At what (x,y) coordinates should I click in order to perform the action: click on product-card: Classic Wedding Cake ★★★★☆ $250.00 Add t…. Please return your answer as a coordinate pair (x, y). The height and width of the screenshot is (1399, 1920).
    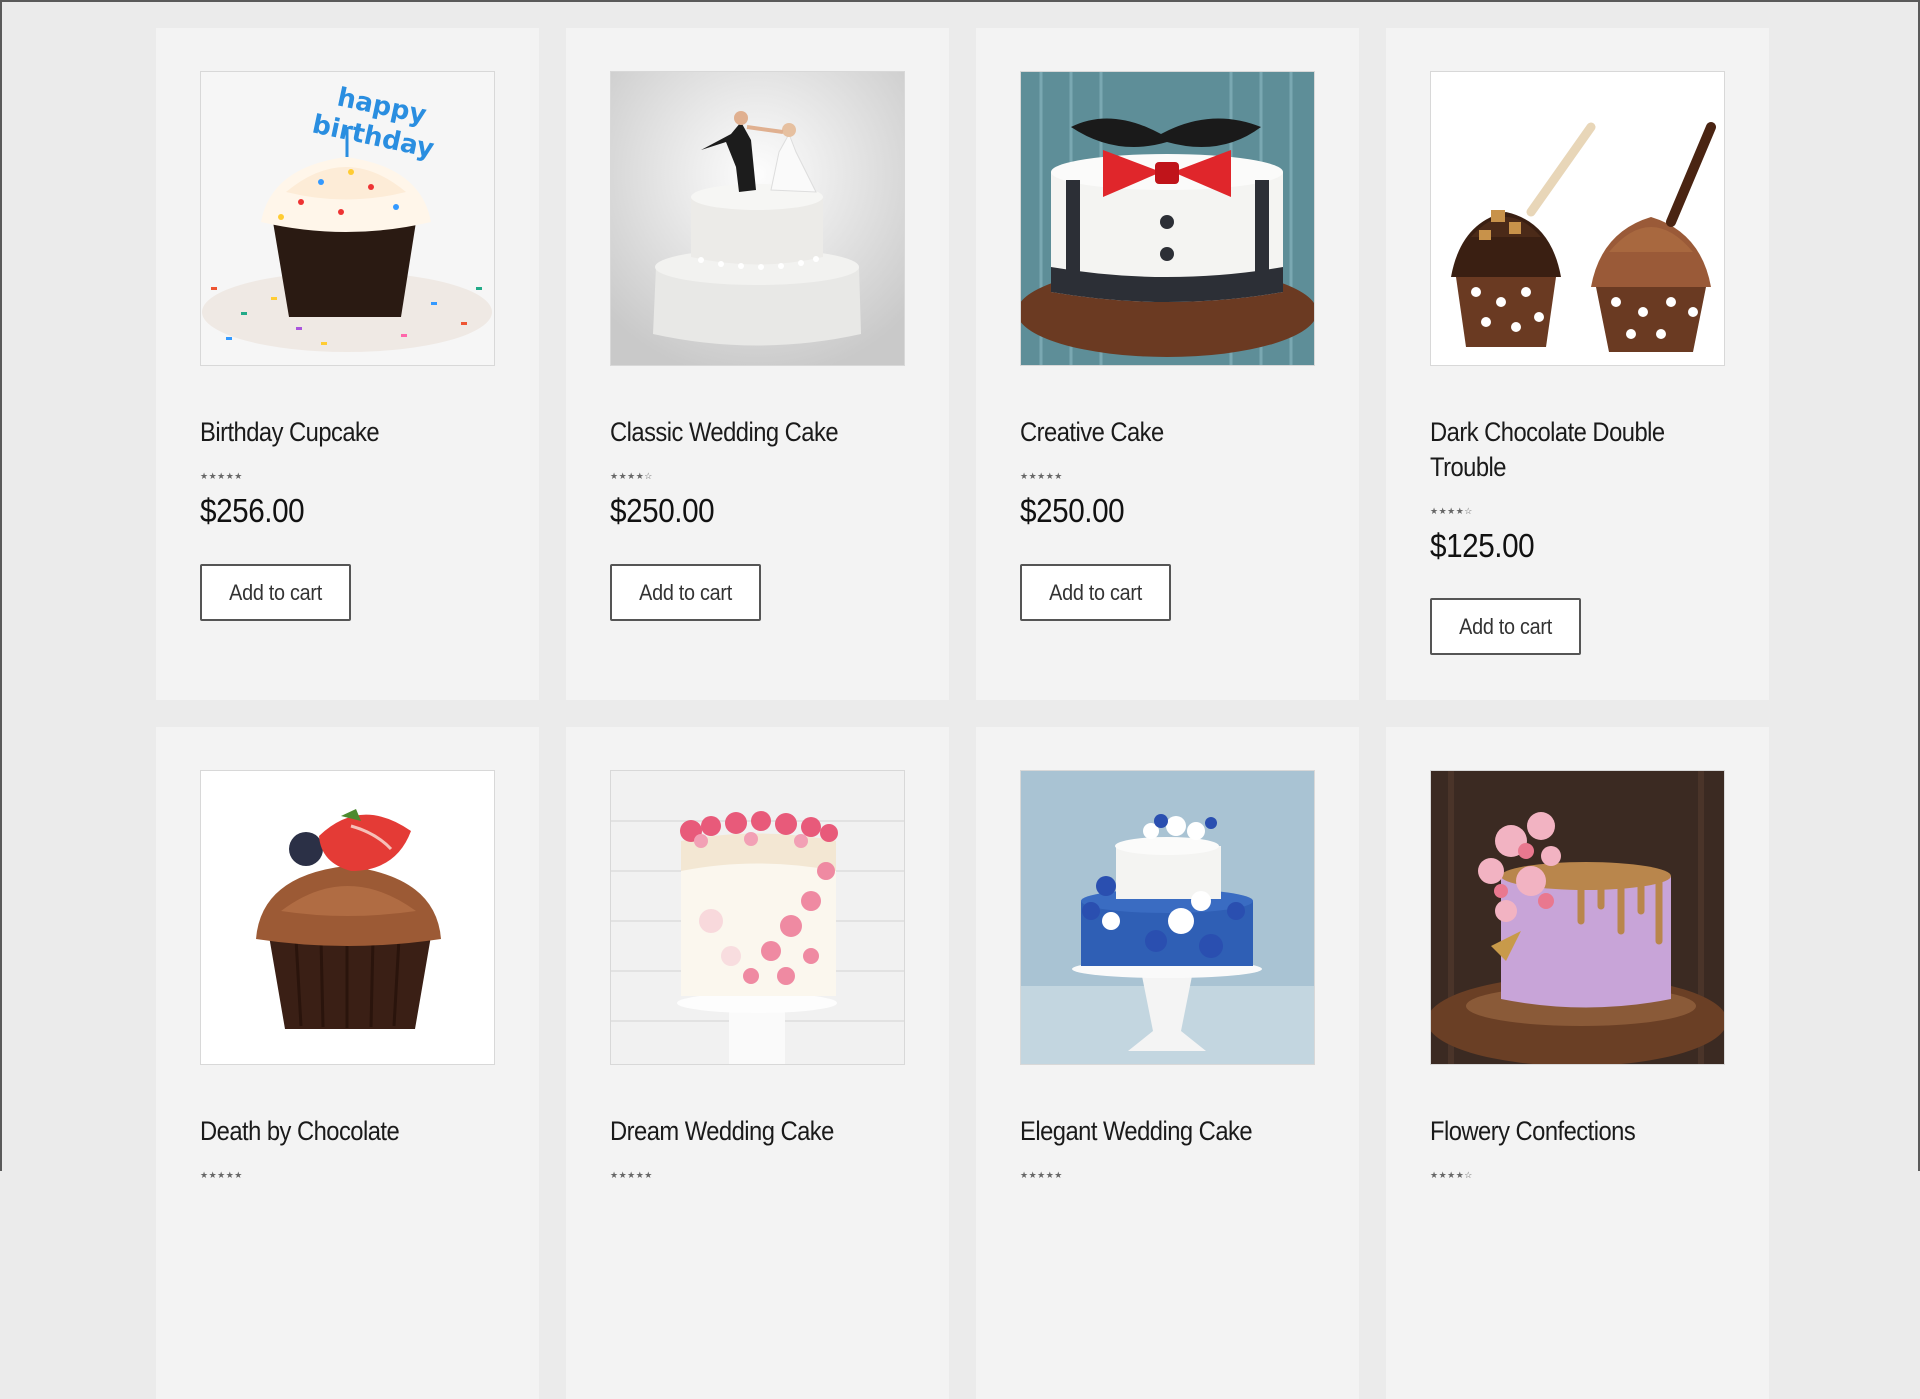
    Looking at the image, I should click on (757, 364).